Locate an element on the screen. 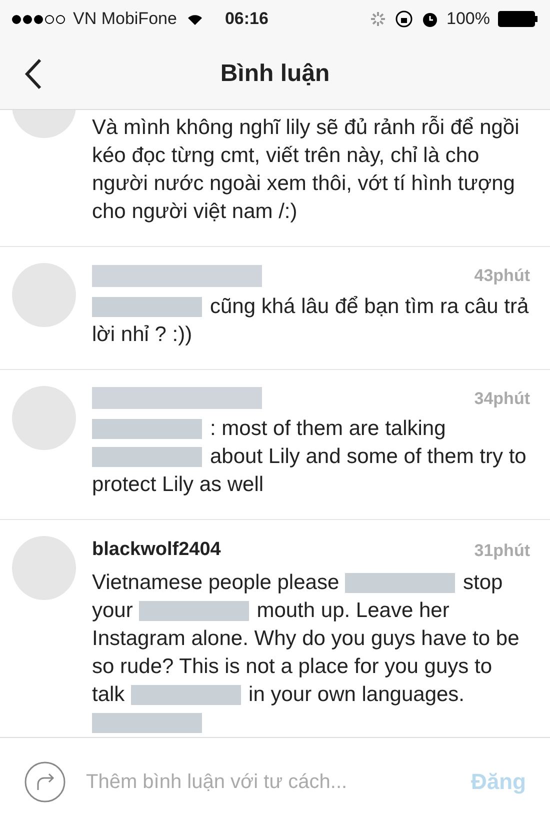 This screenshot has width=550, height=825. comment-time: 43phút is located at coordinates (502, 276).